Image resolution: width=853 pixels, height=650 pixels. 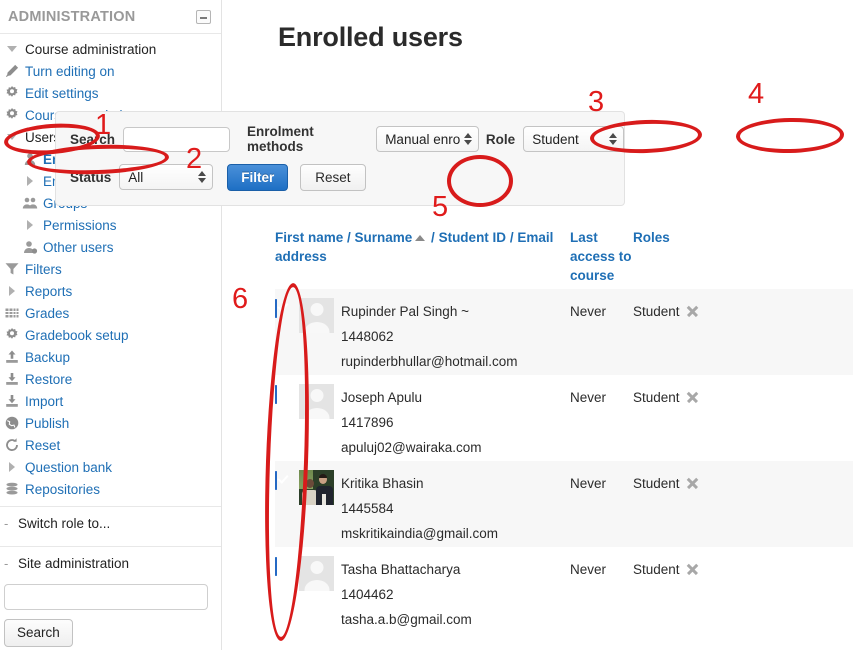 I want to click on sidebar-item-restore: Restore, so click(x=110, y=379).